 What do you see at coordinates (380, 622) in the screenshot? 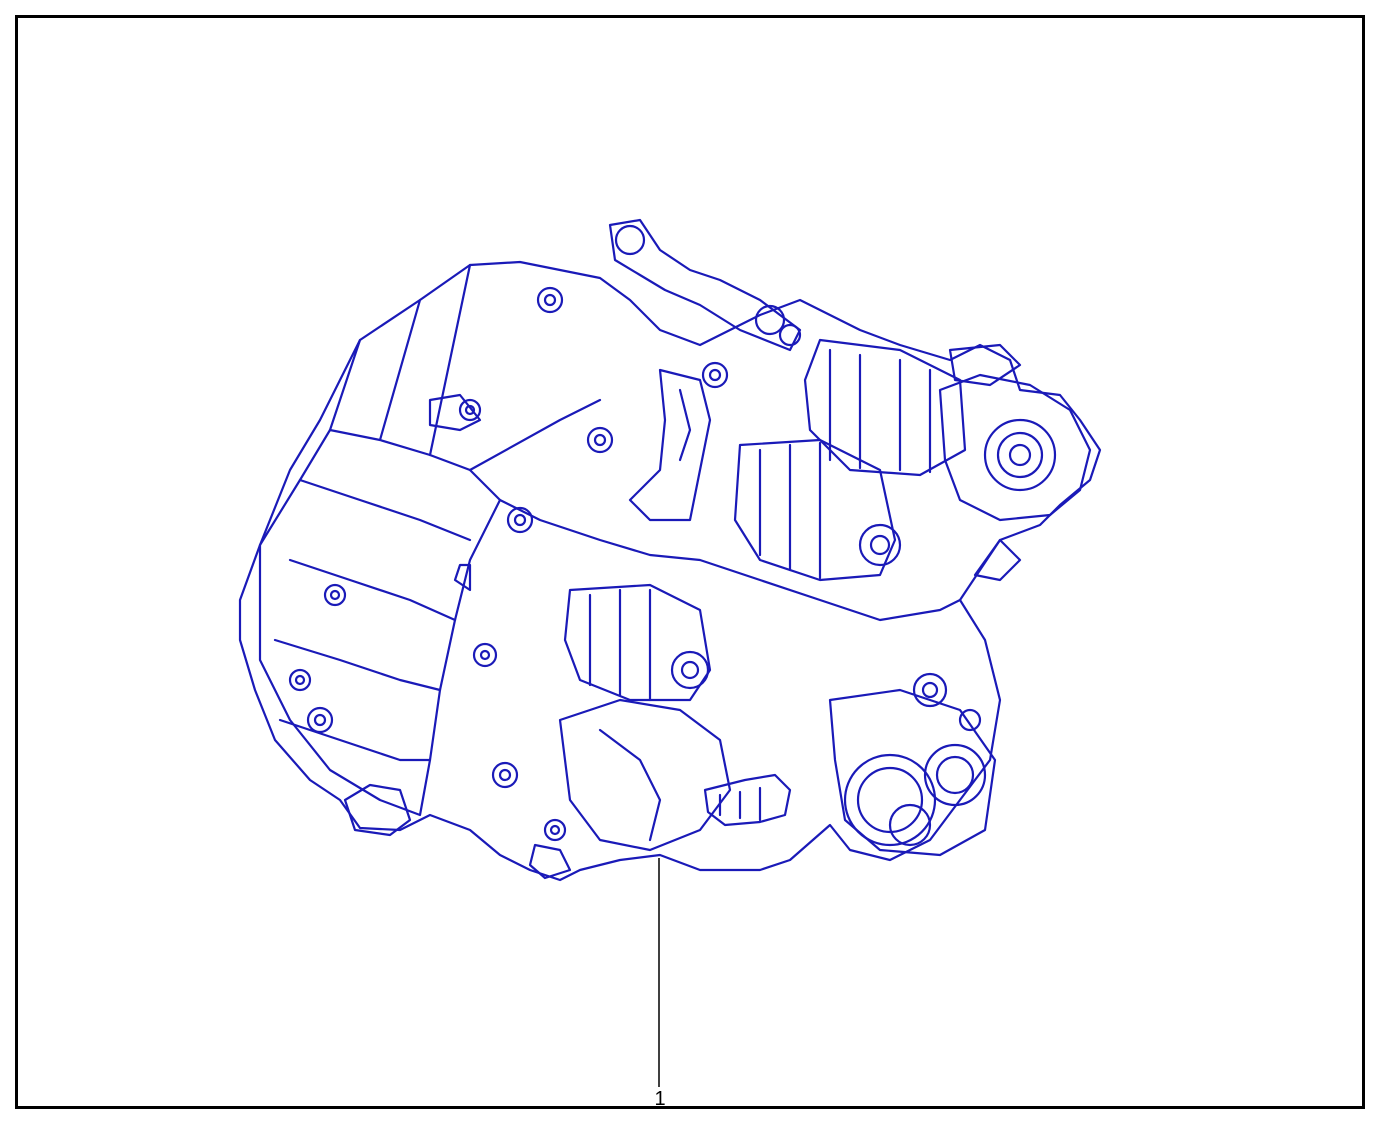
I see `bell-housing` at bounding box center [380, 622].